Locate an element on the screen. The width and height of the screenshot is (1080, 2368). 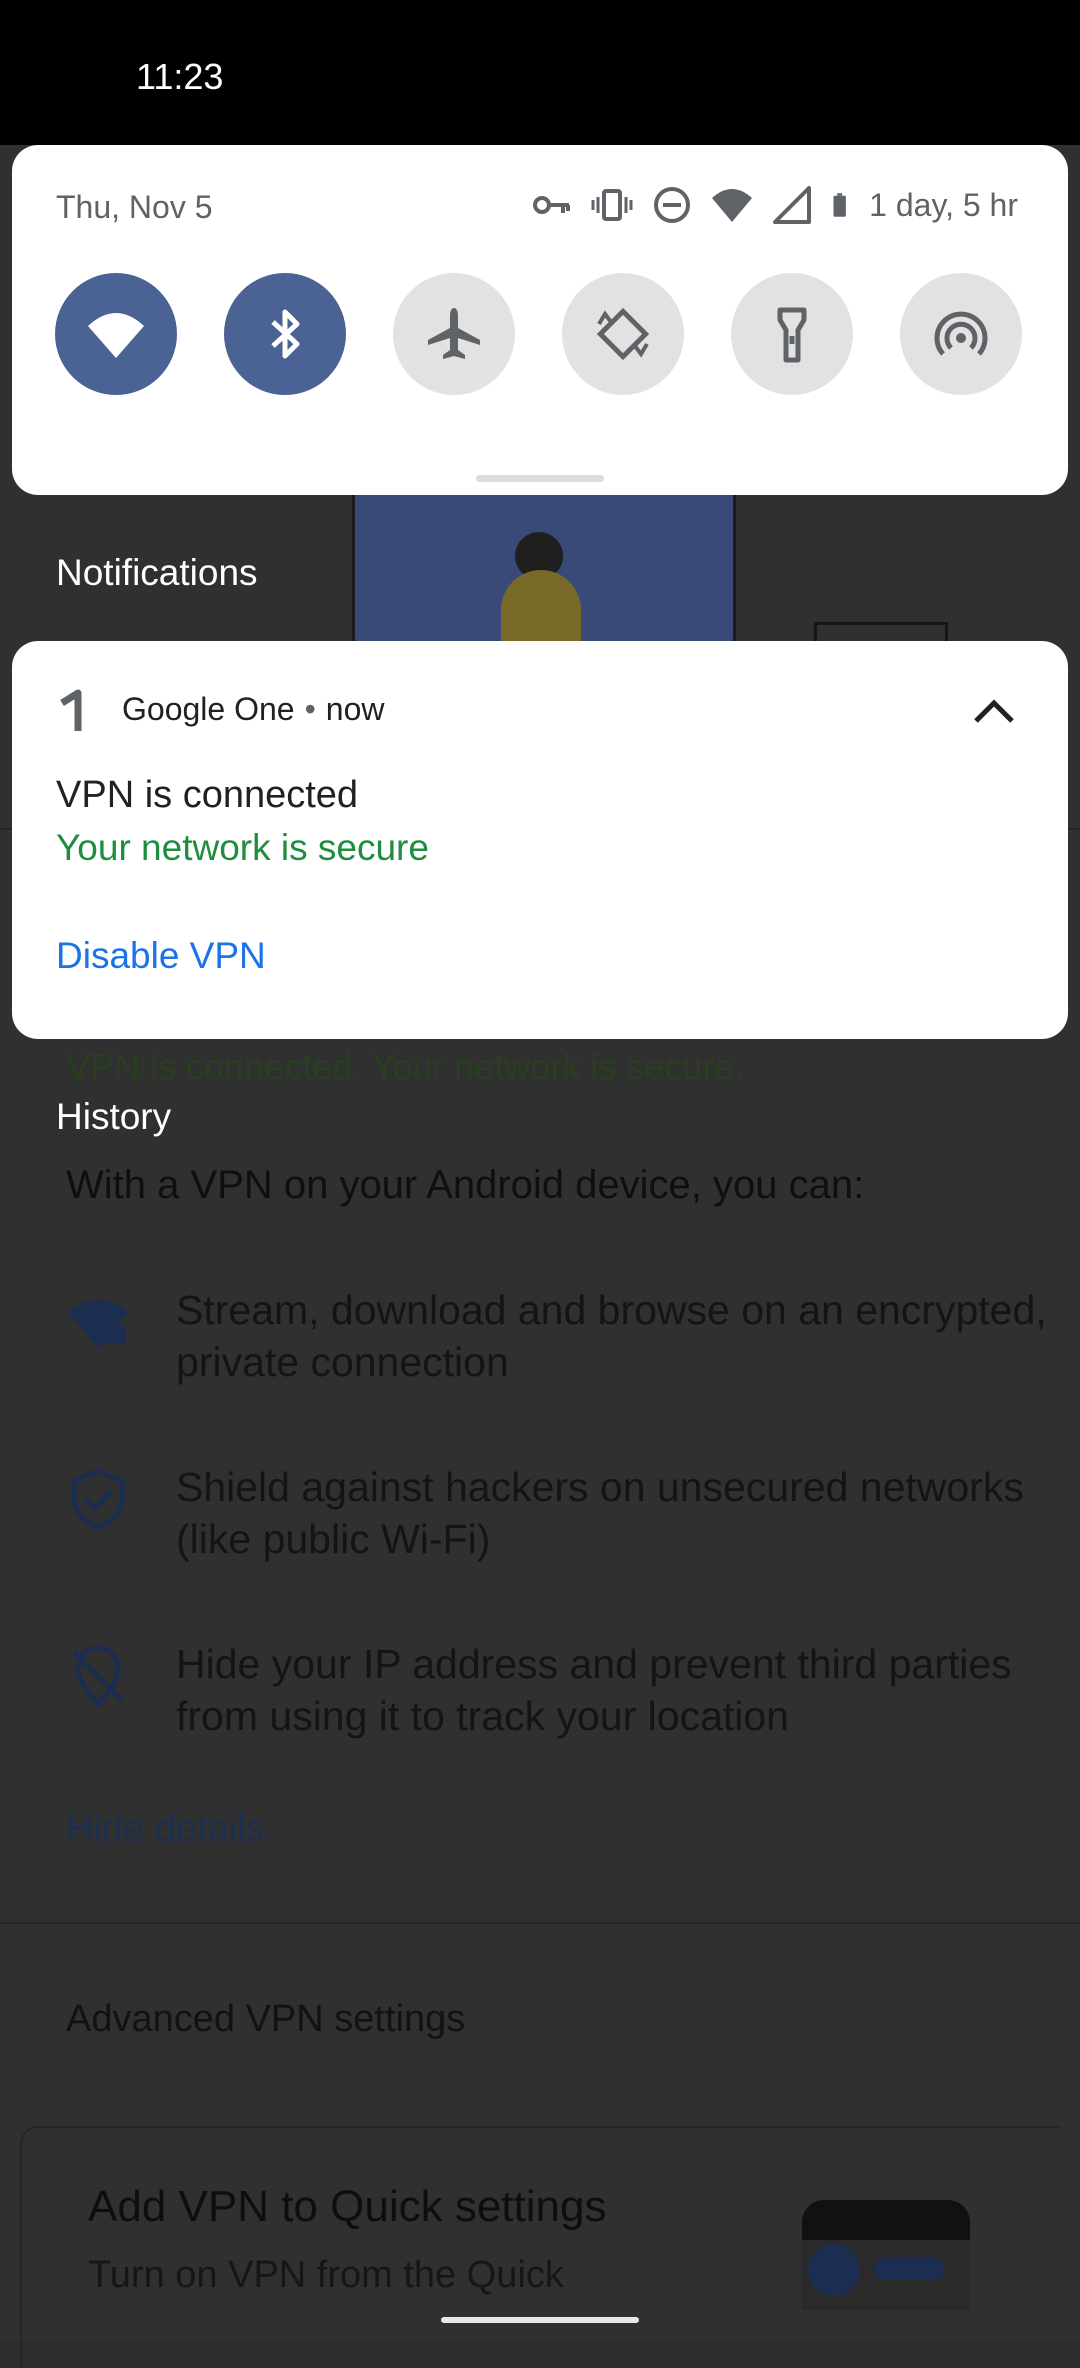
tile-airplane-mode is located at coordinates (454, 334).